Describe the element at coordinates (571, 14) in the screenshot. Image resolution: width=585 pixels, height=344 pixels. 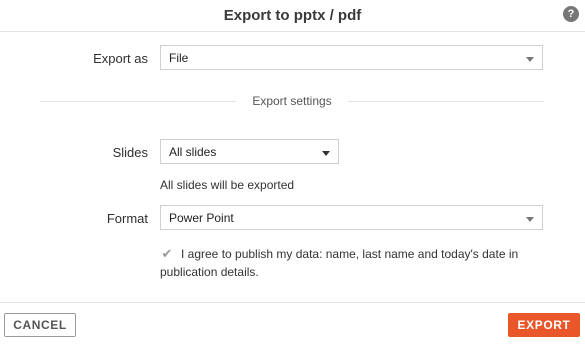
I see `question-icon: ?` at that location.